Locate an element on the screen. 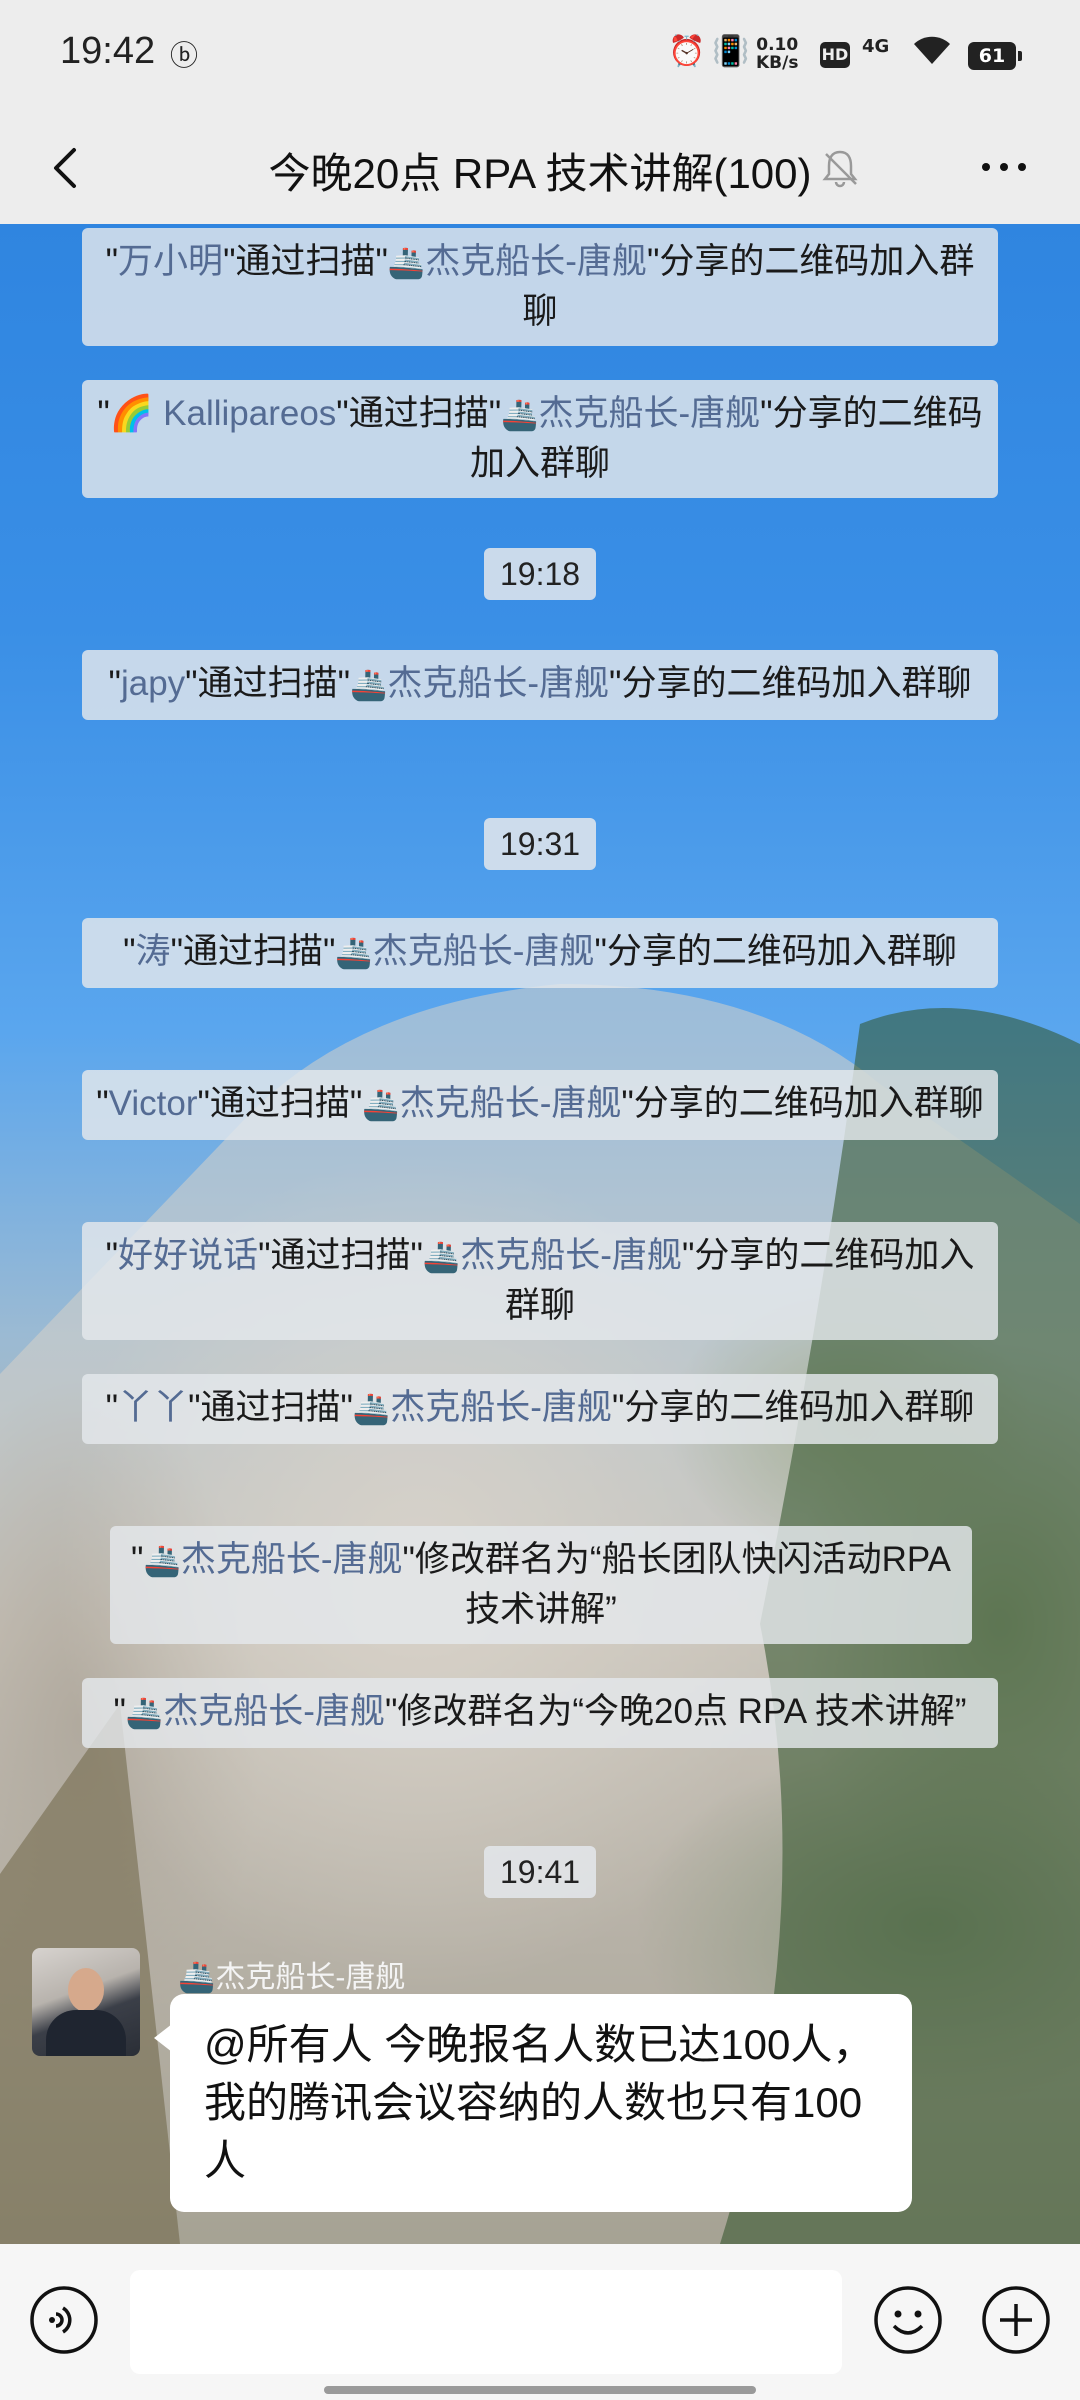 The height and width of the screenshot is (2400, 1080). system-message: "🌈 Kallipareos"通过扫描"🚢杰克船长-唐舰"分享的二维码加入群聊 is located at coordinates (540, 439).